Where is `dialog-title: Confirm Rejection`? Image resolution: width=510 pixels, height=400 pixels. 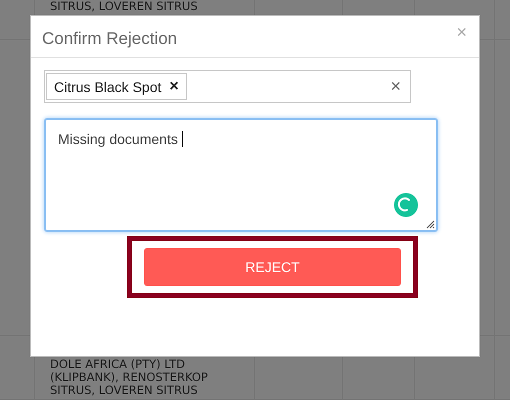 dialog-title: Confirm Rejection is located at coordinates (110, 38).